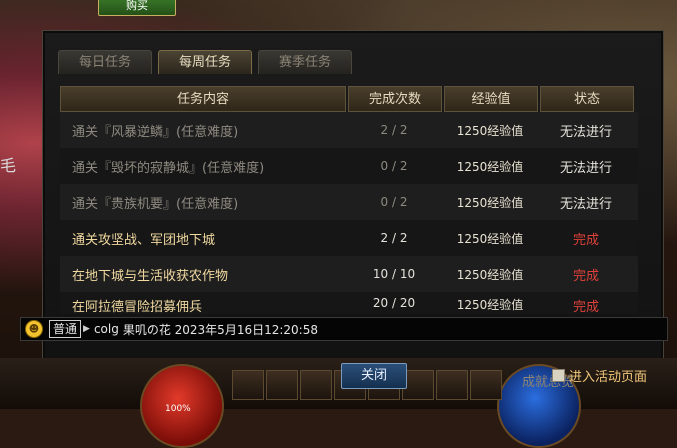 This screenshot has width=677, height=448. What do you see at coordinates (150, 276) in the screenshot?
I see `task-name: 在地下城与生活收获农作物` at bounding box center [150, 276].